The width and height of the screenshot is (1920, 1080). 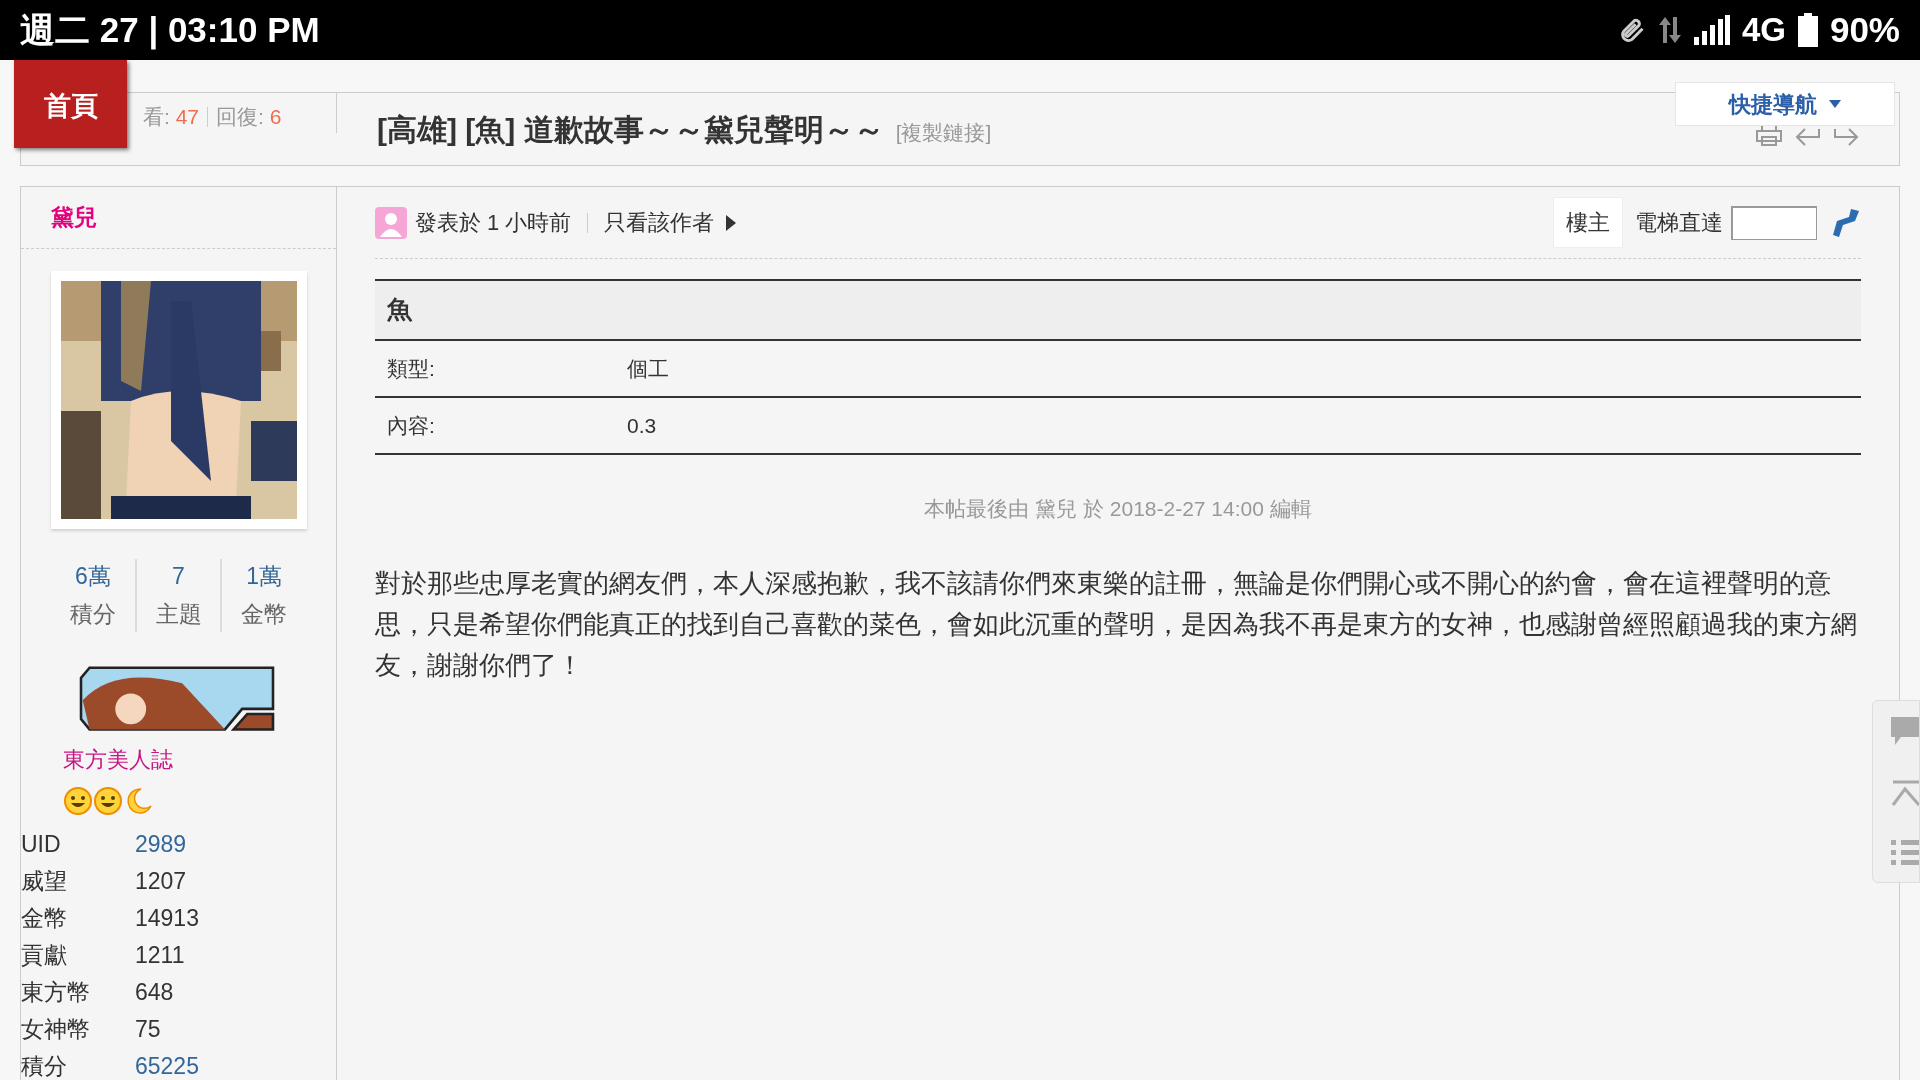 I want to click on data-arrows-icon, so click(x=1669, y=30).